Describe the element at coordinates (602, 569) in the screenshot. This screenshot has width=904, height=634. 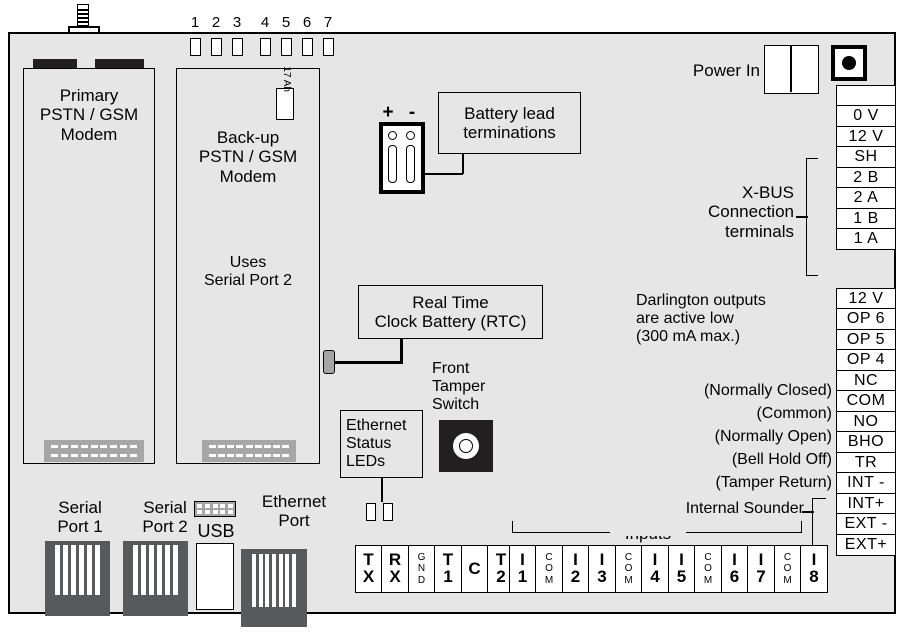
I see `input-terminal-i3-3: I3` at that location.